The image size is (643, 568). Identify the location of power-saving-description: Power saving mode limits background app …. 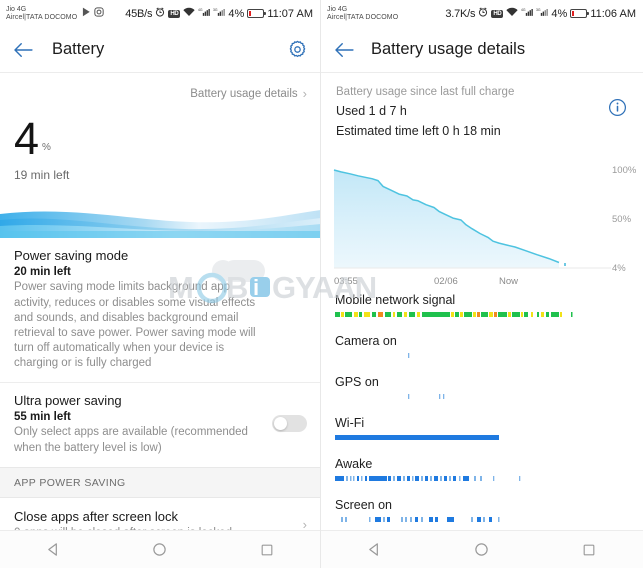
(135, 325).